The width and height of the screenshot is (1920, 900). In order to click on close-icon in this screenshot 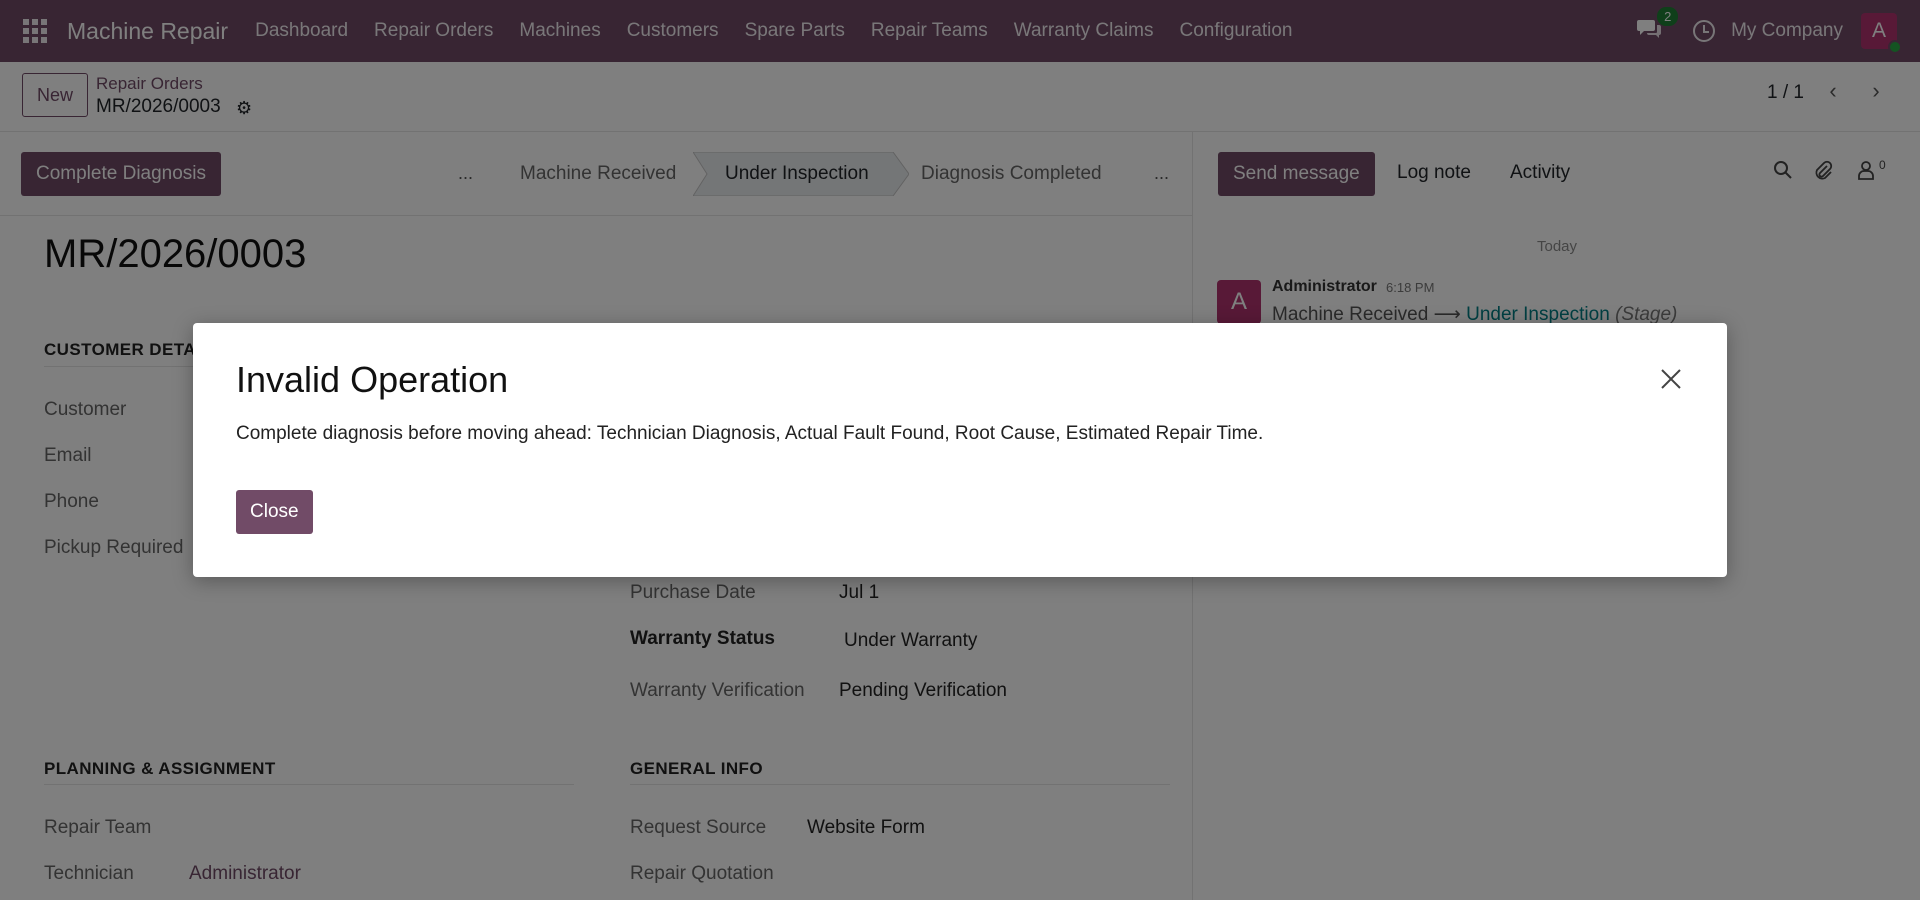, I will do `click(1671, 379)`.